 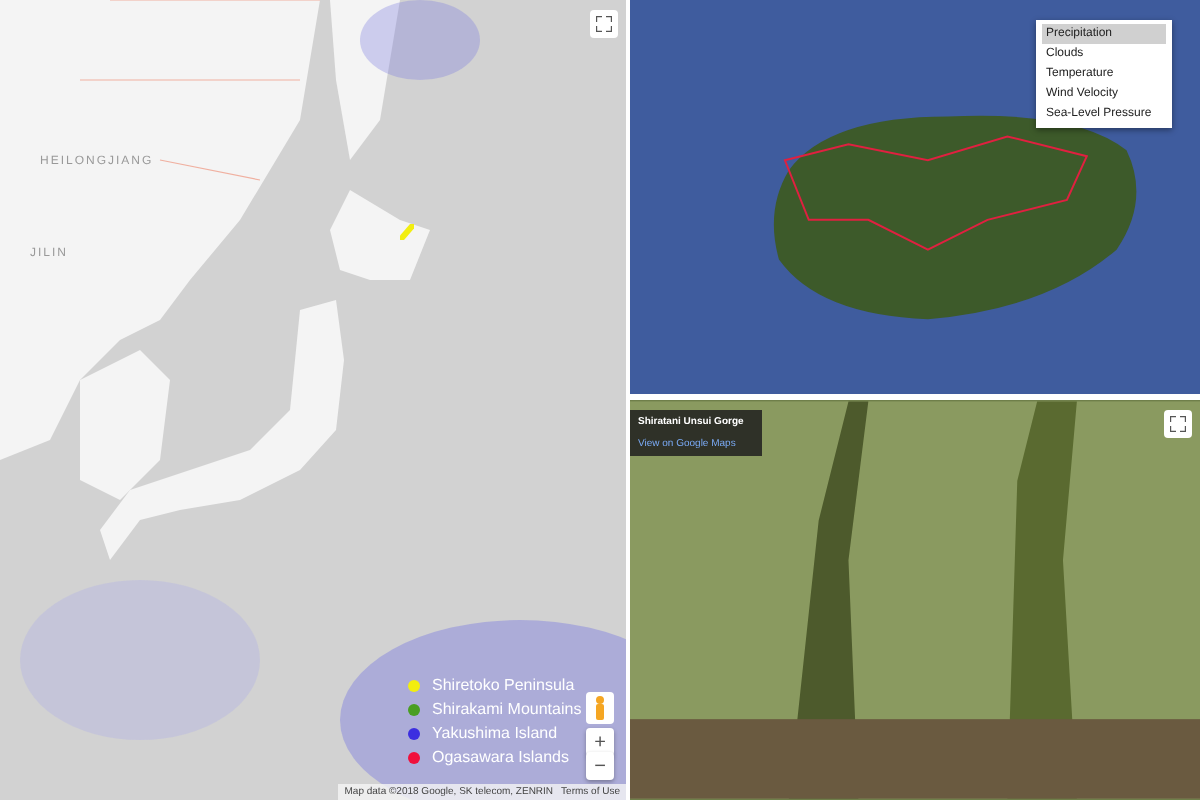 What do you see at coordinates (507, 709) in the screenshot?
I see `legend-label: Shirakami Mountains` at bounding box center [507, 709].